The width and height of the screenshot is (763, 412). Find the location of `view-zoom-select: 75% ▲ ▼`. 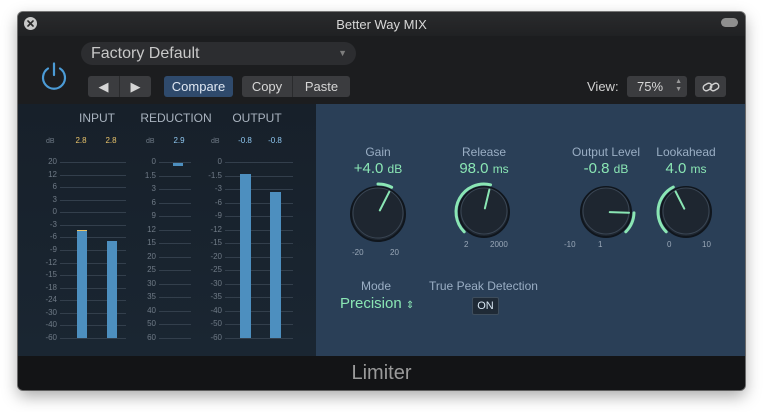

view-zoom-select: 75% ▲ ▼ is located at coordinates (657, 86).